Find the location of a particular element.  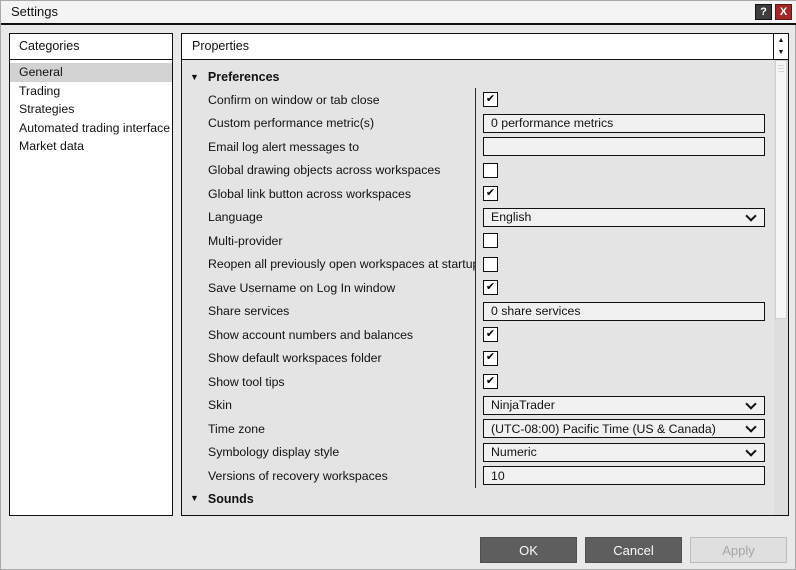

property-label: Versions of recovery workspaces is located at coordinates (329, 476).